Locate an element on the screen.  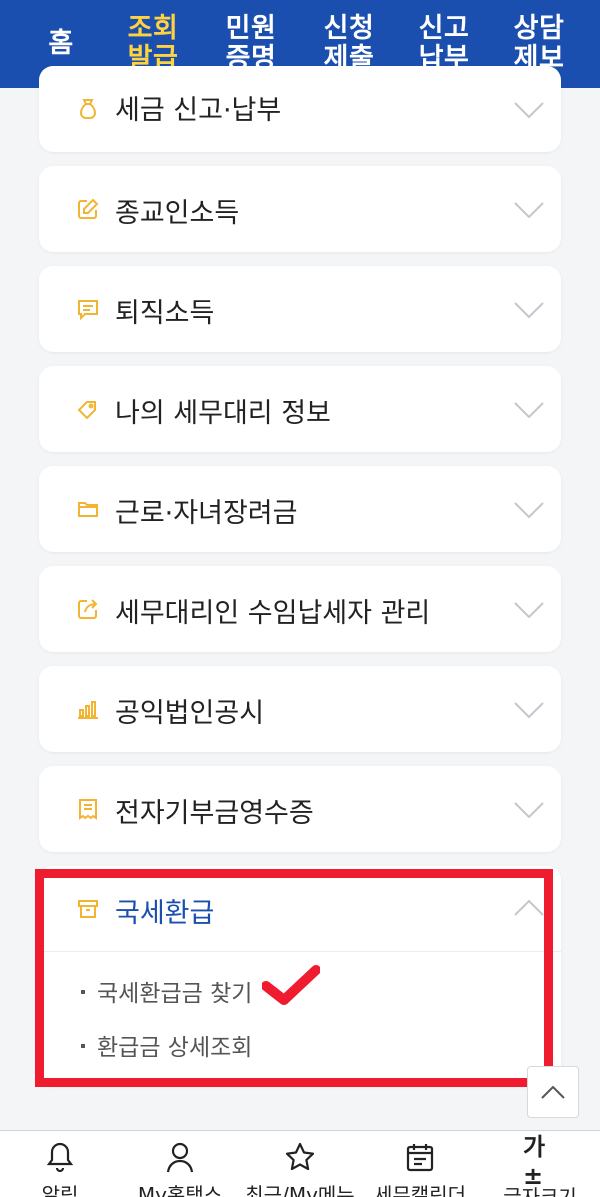
bottom-item-font-size: 가± 글자크기 is located at coordinates (540, 1164).